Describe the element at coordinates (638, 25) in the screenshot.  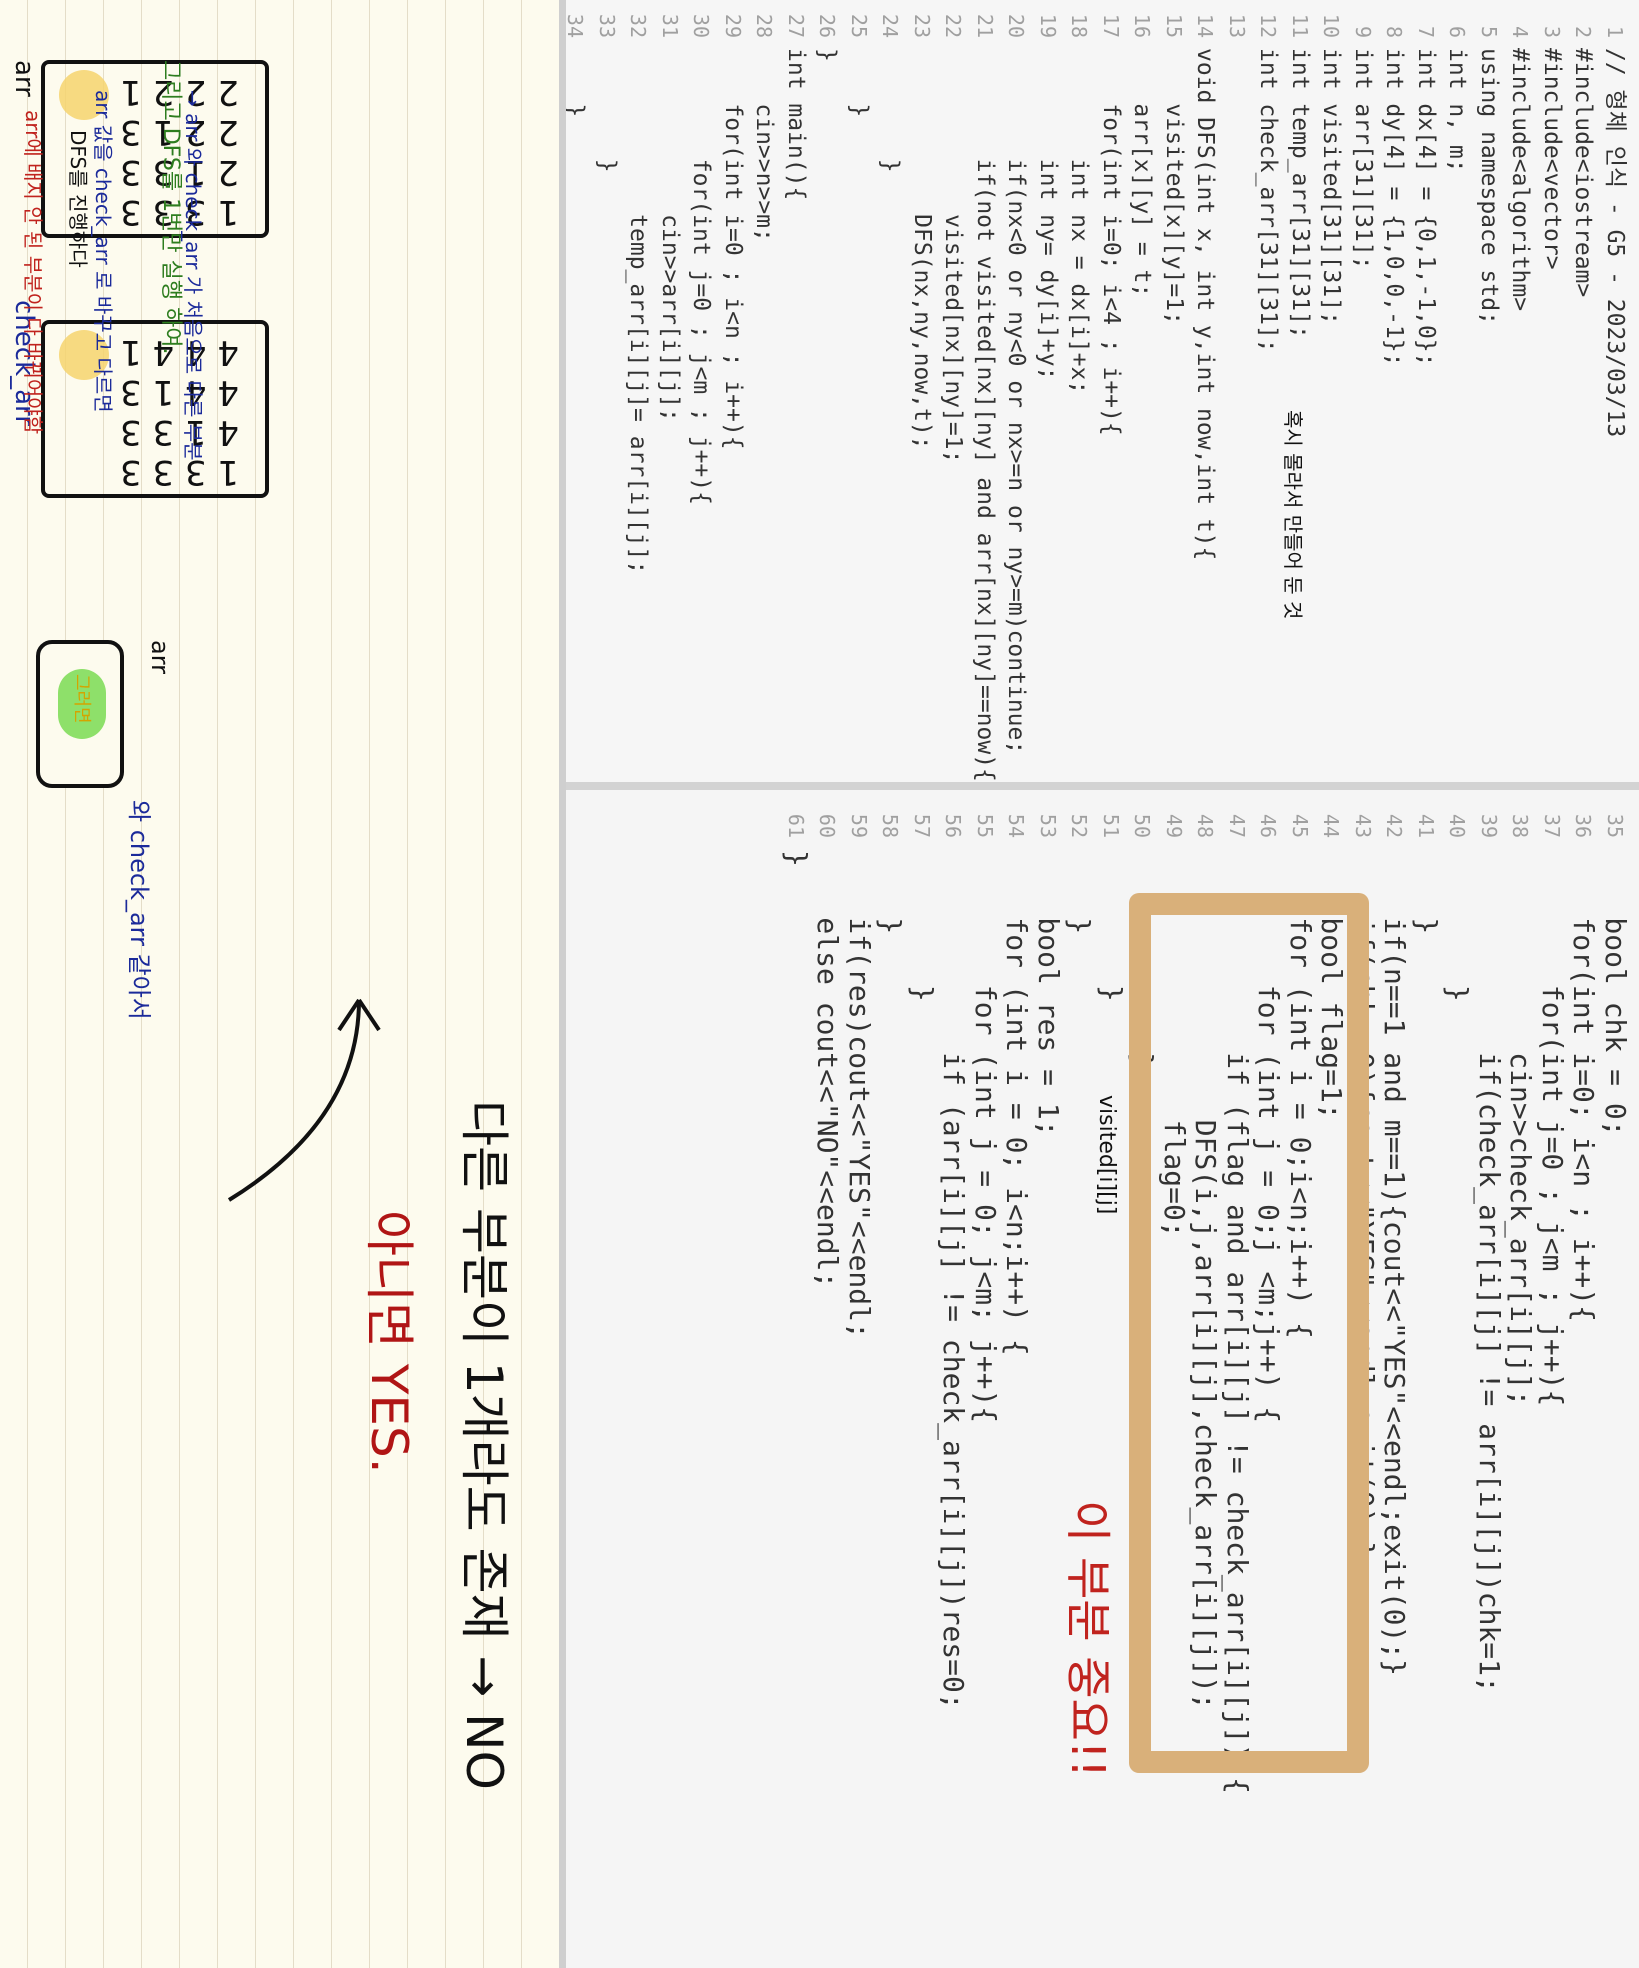
I see `line-number: 32` at that location.